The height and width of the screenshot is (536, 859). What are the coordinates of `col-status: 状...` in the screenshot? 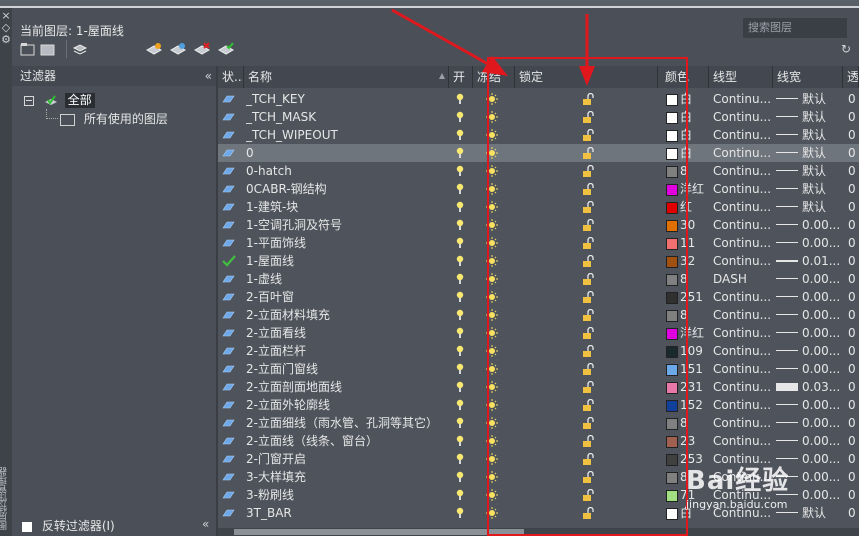 It's located at (231, 77).